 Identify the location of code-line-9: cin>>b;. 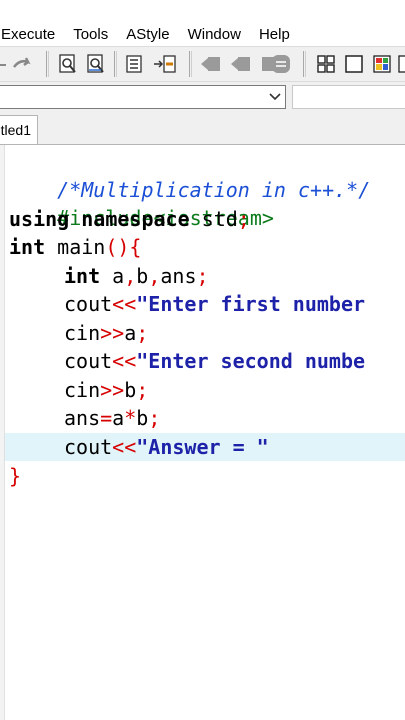
(106, 390).